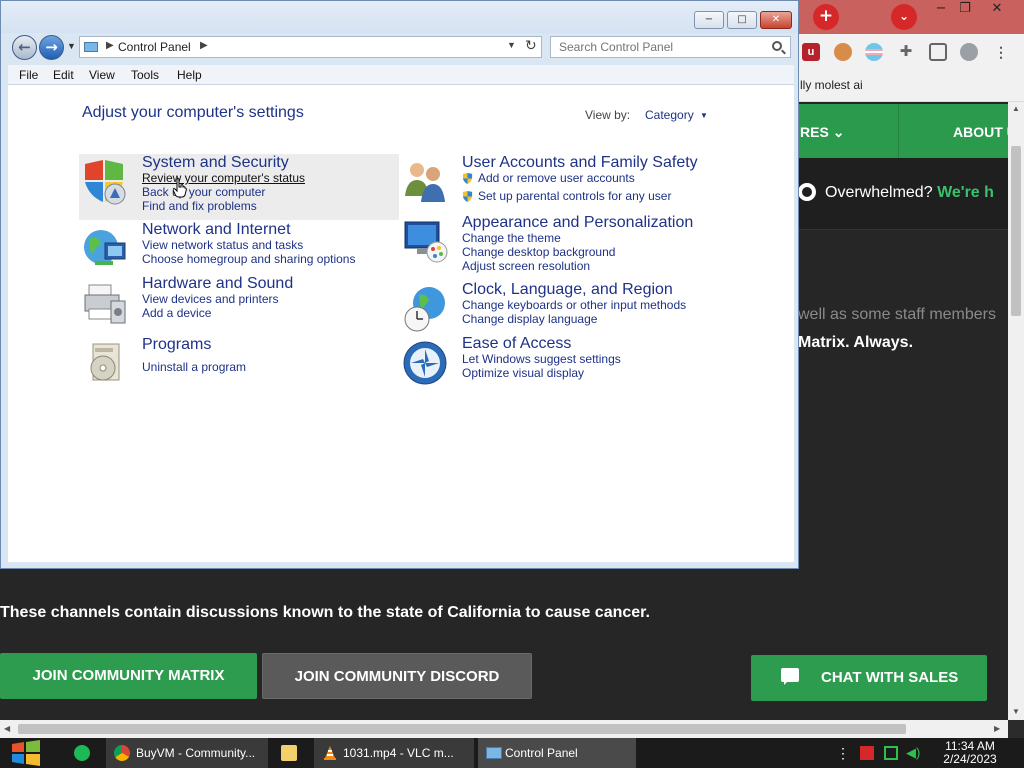 Image resolution: width=1024 pixels, height=768 pixels. I want to click on menu-file: File, so click(28, 75).